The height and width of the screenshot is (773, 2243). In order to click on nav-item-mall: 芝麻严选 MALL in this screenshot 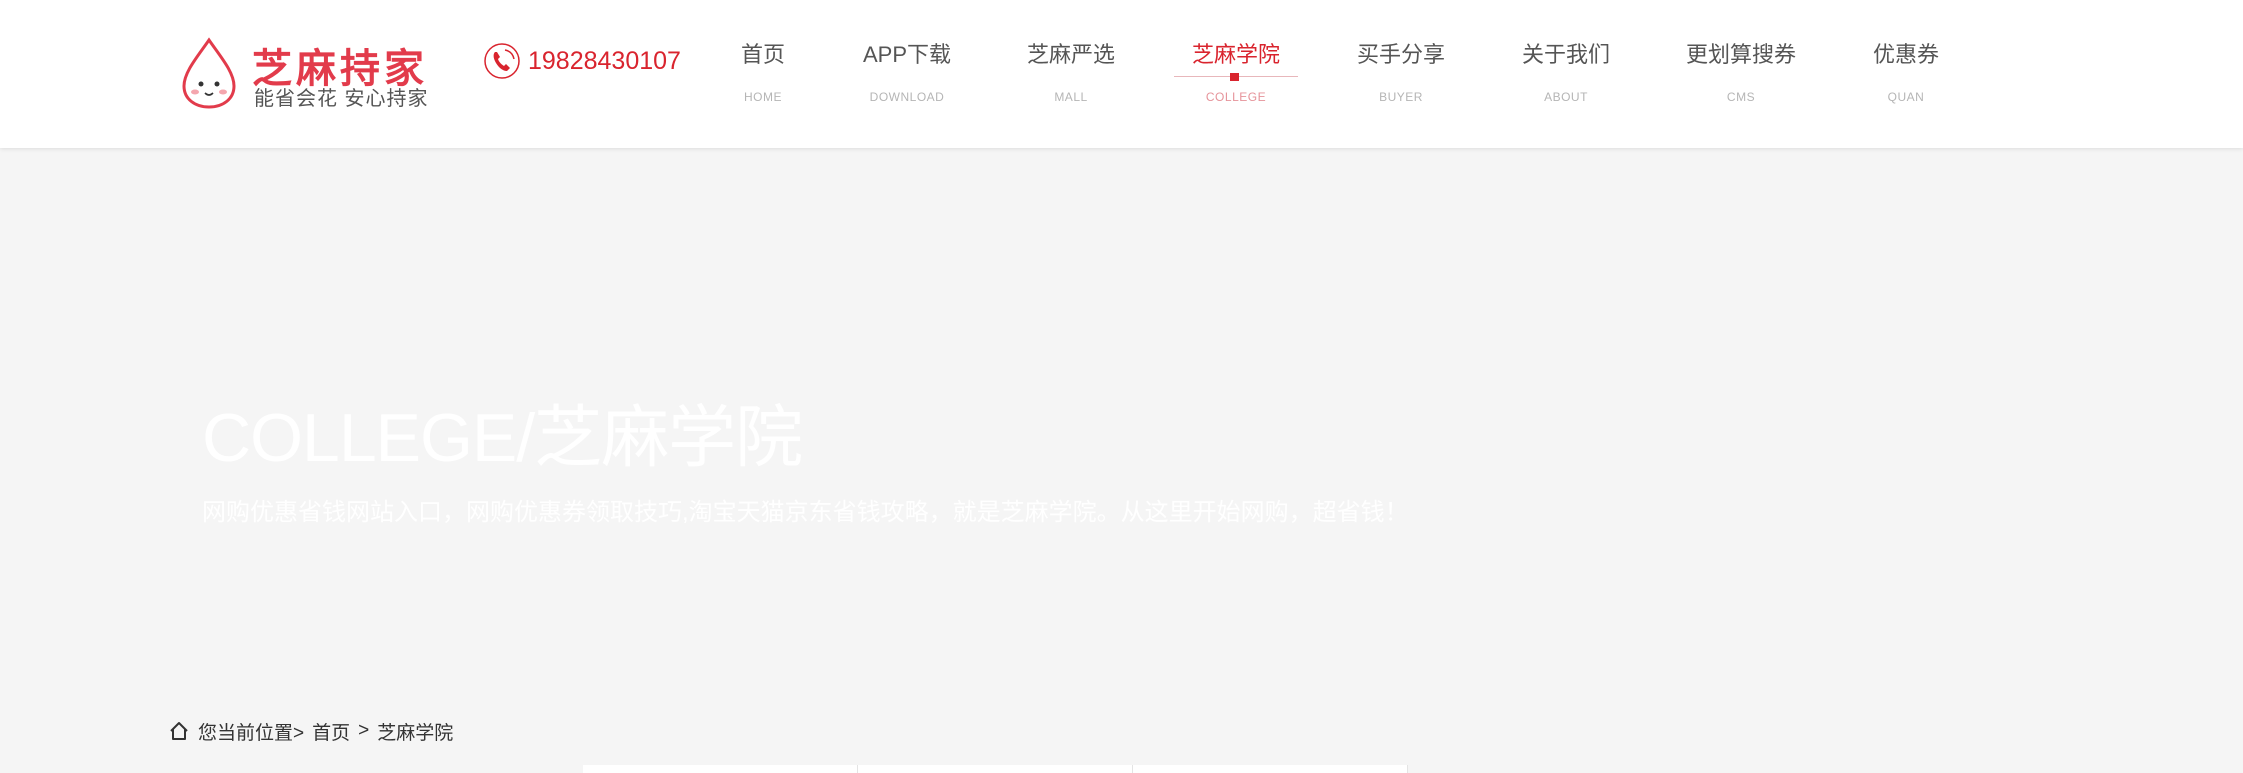, I will do `click(1071, 93)`.